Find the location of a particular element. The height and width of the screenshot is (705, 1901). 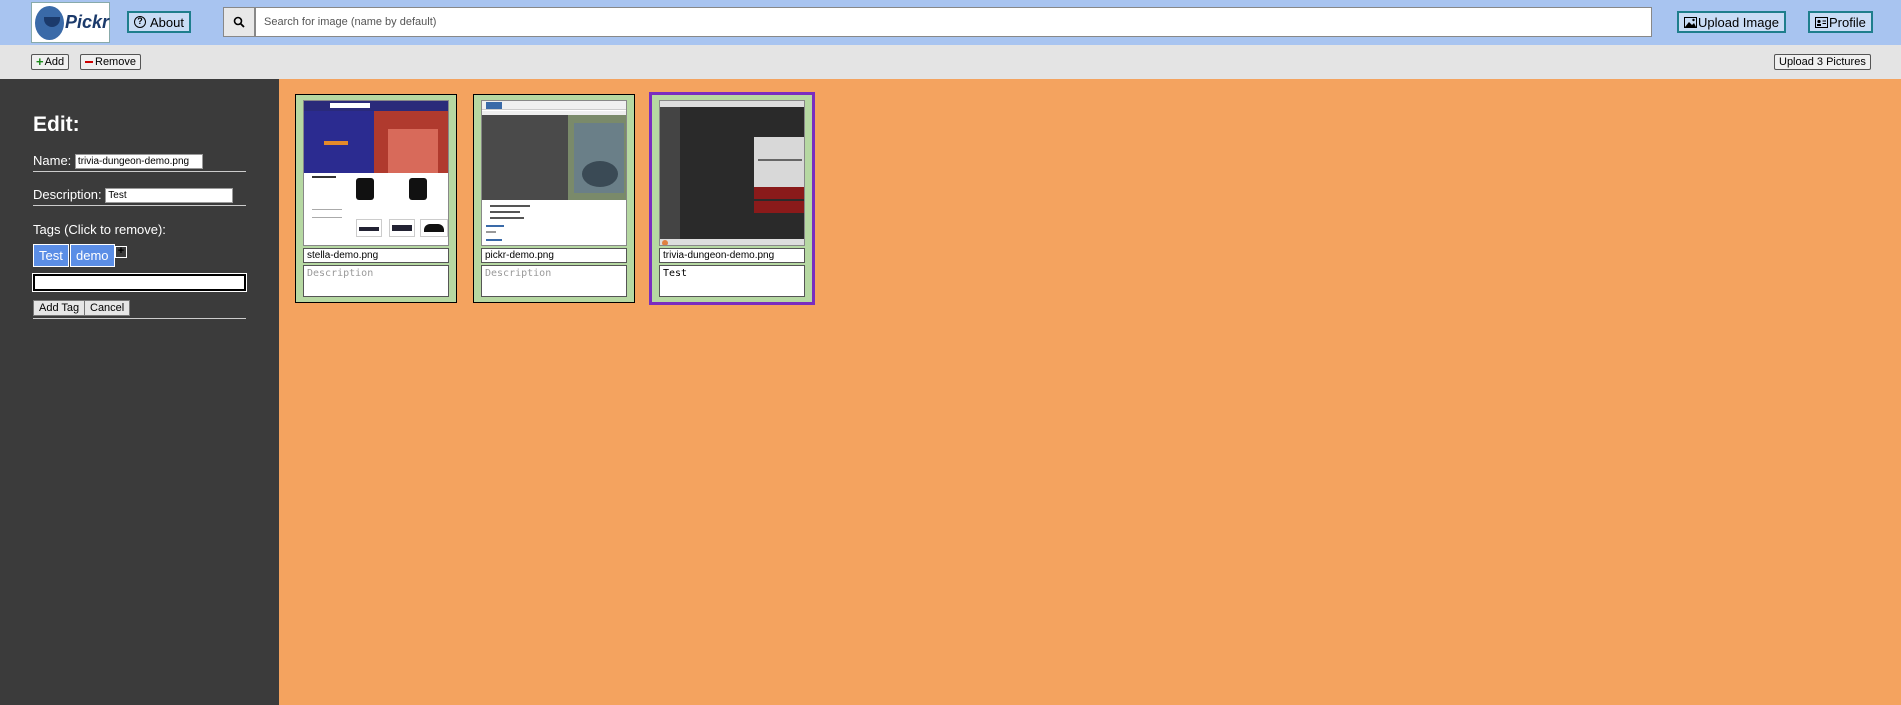

upload-pictures-button: Upload 3 Pictures is located at coordinates (1822, 62).